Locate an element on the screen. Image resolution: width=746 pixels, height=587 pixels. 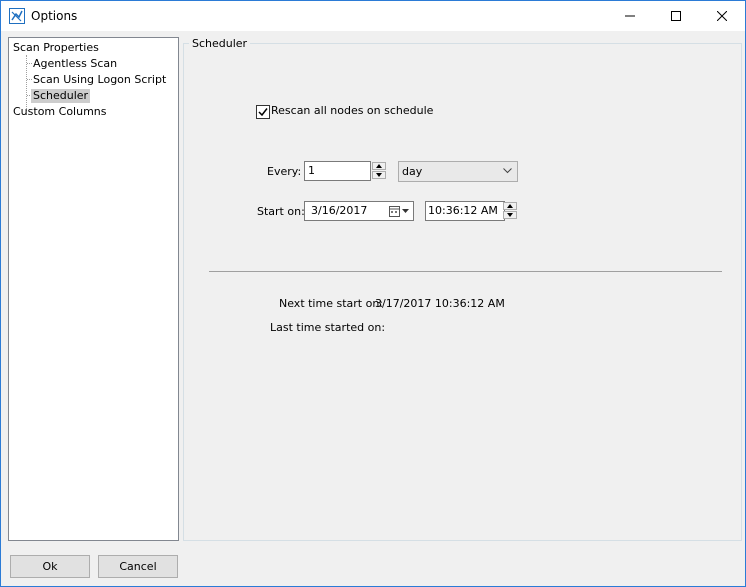
cancel-button: Cancel is located at coordinates (138, 566).